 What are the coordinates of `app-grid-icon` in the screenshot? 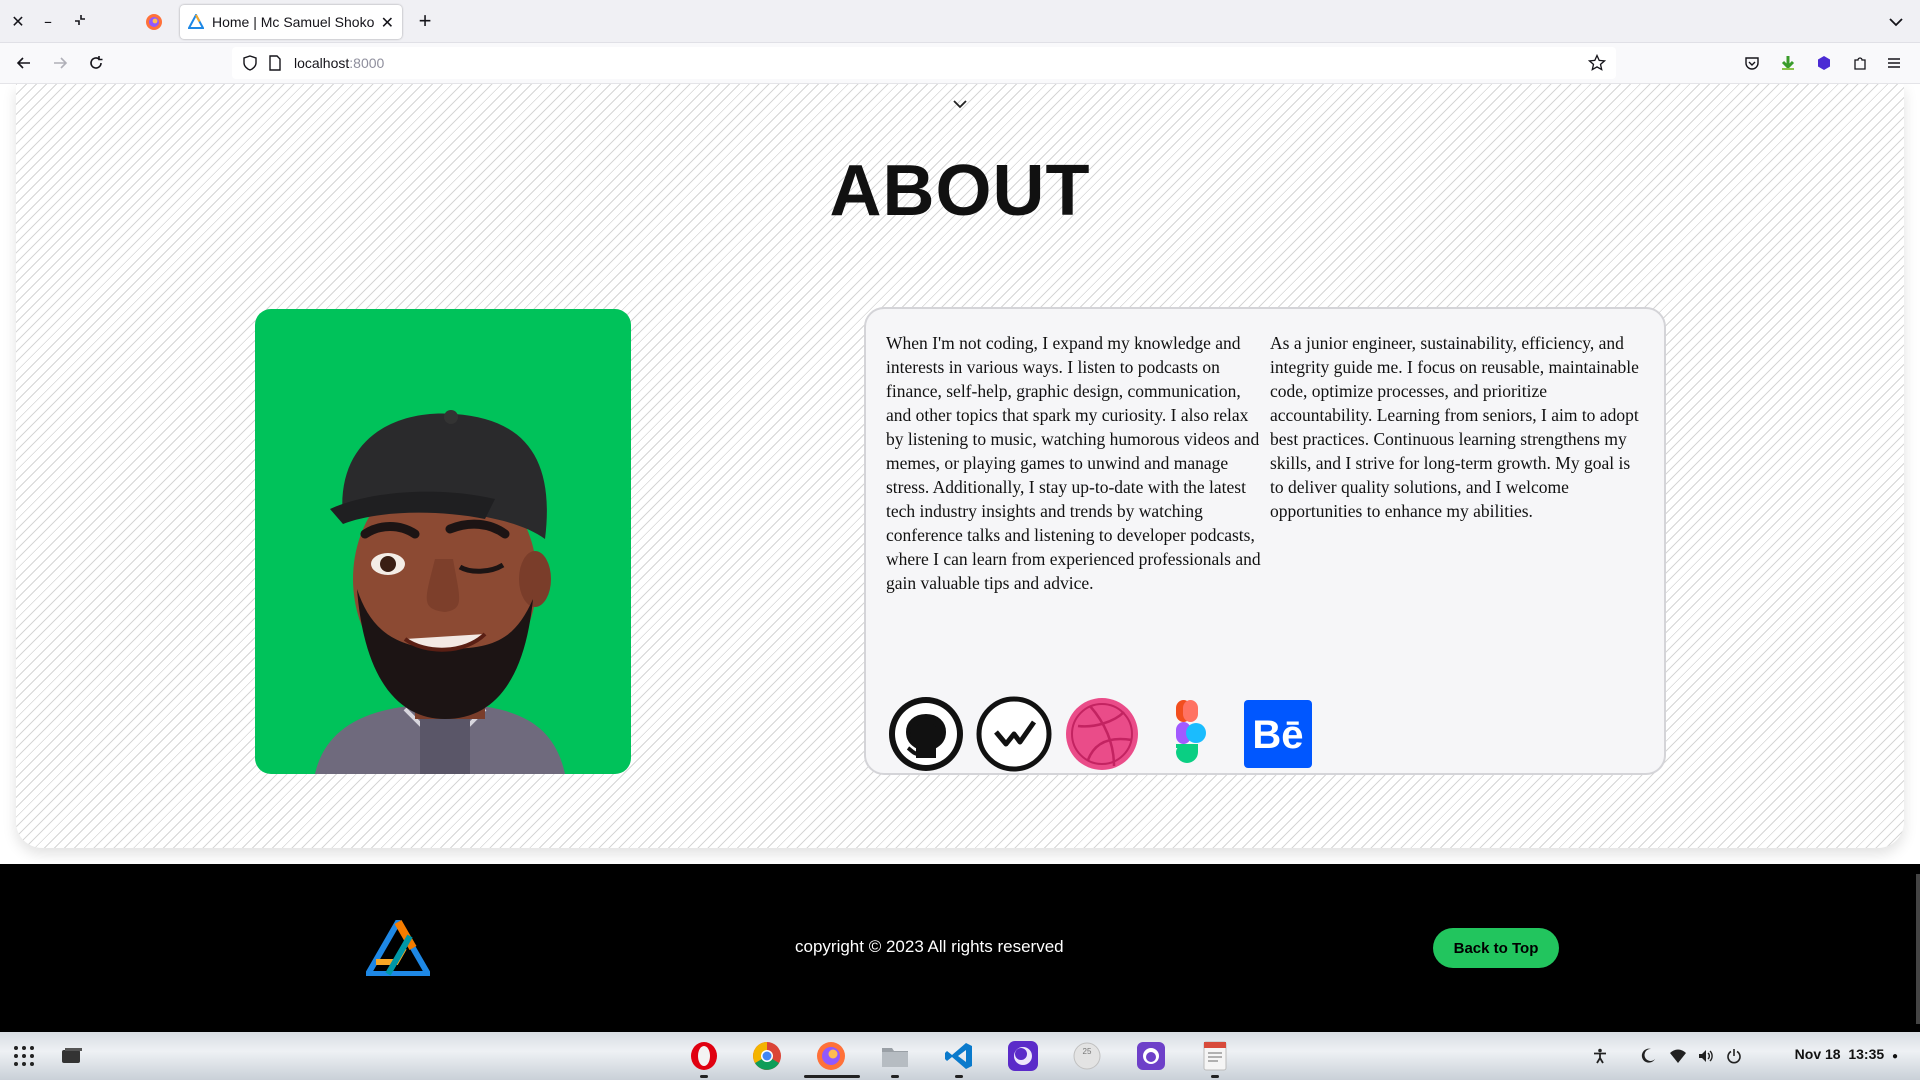 It's located at (24, 1056).